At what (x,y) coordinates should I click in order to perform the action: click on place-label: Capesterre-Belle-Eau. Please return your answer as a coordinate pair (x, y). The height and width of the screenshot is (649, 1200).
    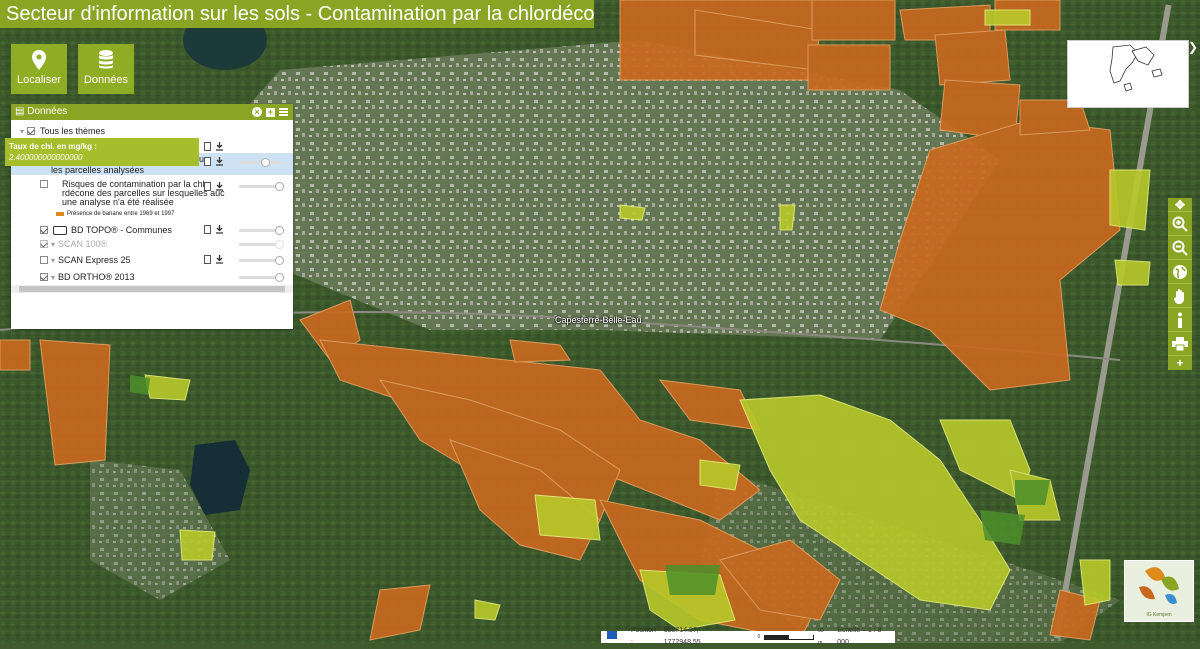
    Looking at the image, I should click on (598, 320).